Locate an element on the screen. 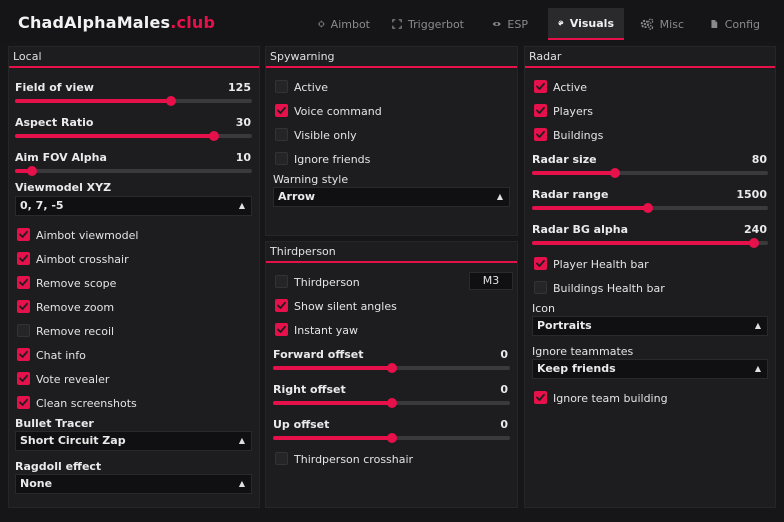 This screenshot has width=784, height=522. file-icon is located at coordinates (714, 24).